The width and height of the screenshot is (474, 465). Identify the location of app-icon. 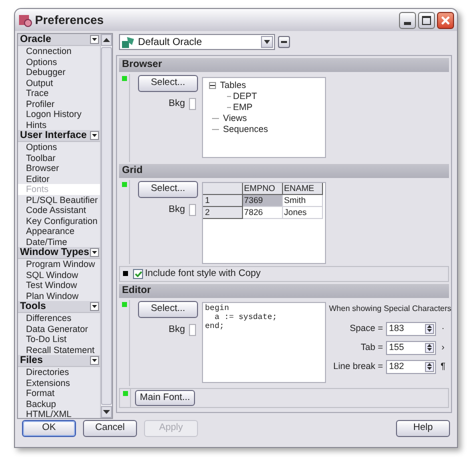
(25, 20).